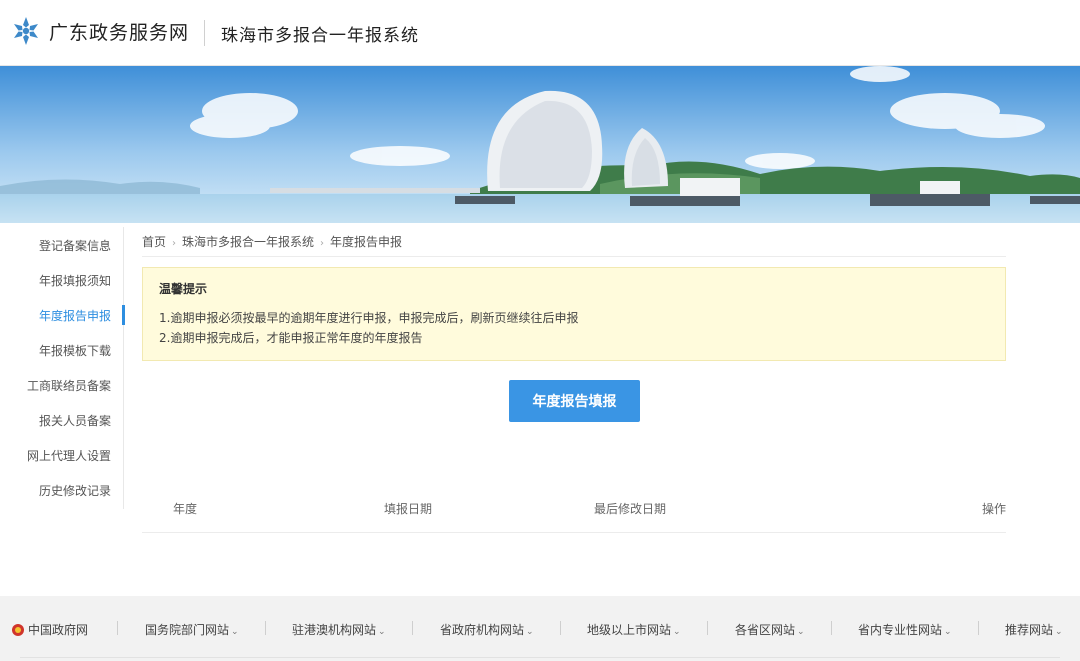 Image resolution: width=1080 pixels, height=661 pixels. Describe the element at coordinates (75, 490) in the screenshot. I see `sidebar-item-history: 历史修改记录` at that location.